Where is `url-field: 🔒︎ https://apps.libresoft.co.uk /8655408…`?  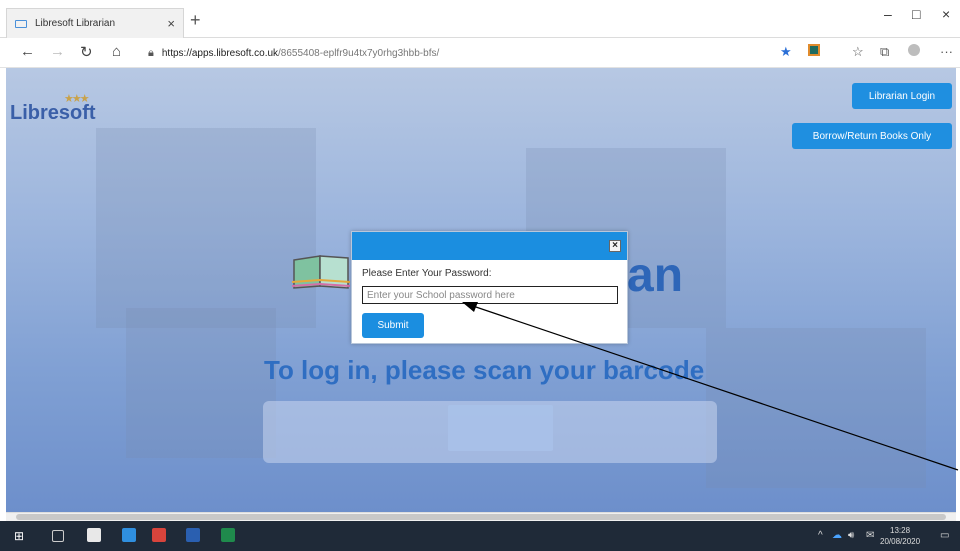 url-field: 🔒︎ https://apps.libresoft.co.uk /8655408… is located at coordinates (458, 53).